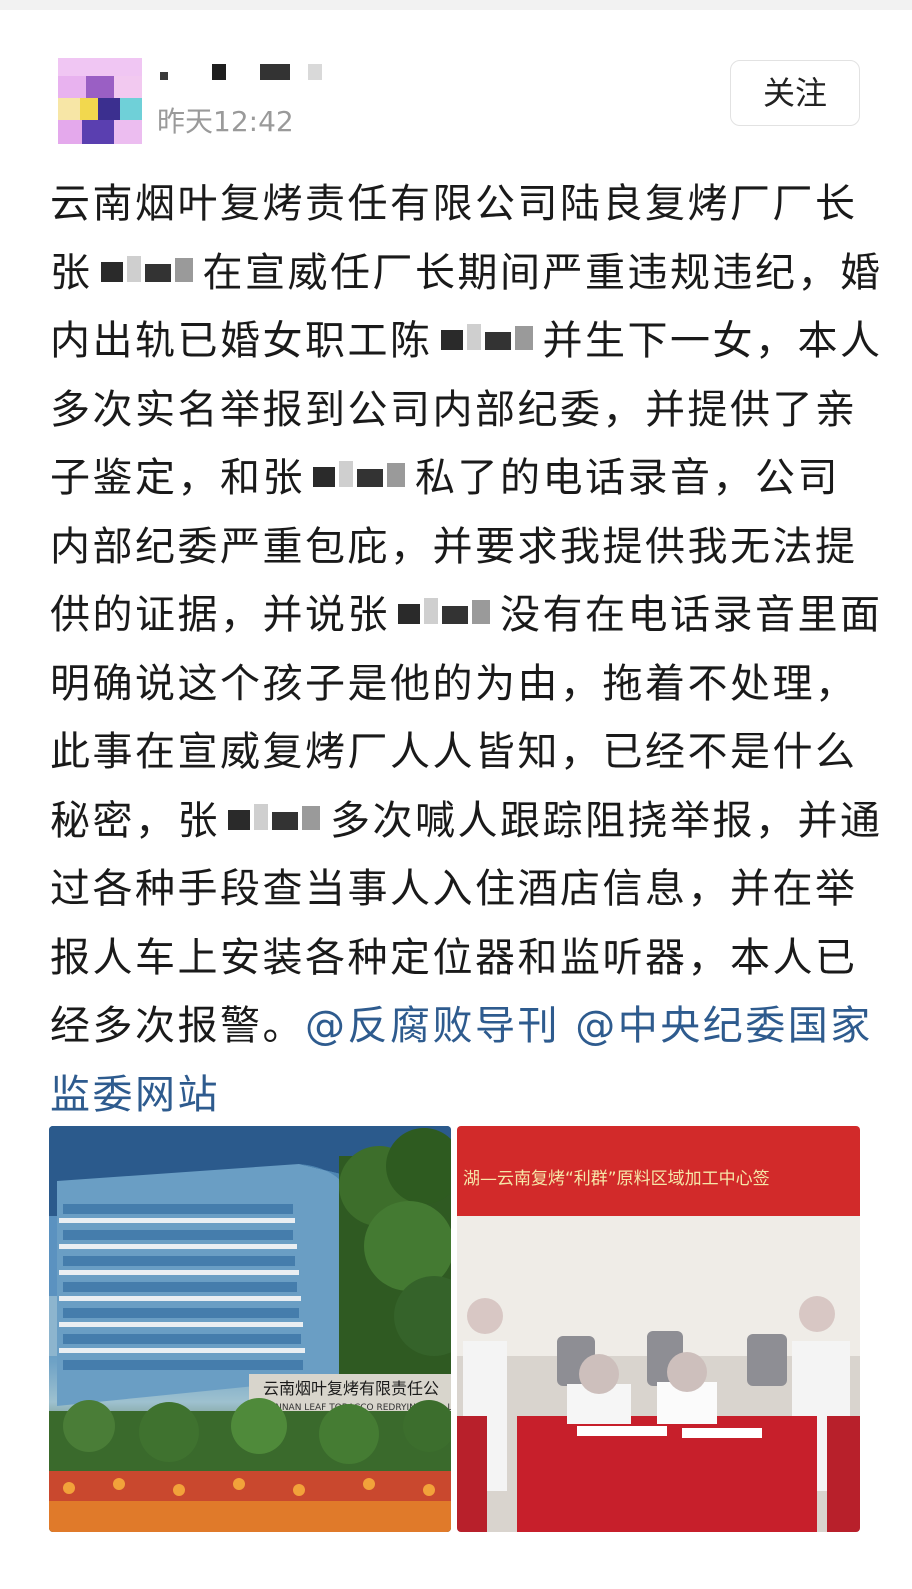 The height and width of the screenshot is (1589, 912). I want to click on post-line: 此事在宣威复烤厂人人皆知，已经不是什么, so click(456, 752).